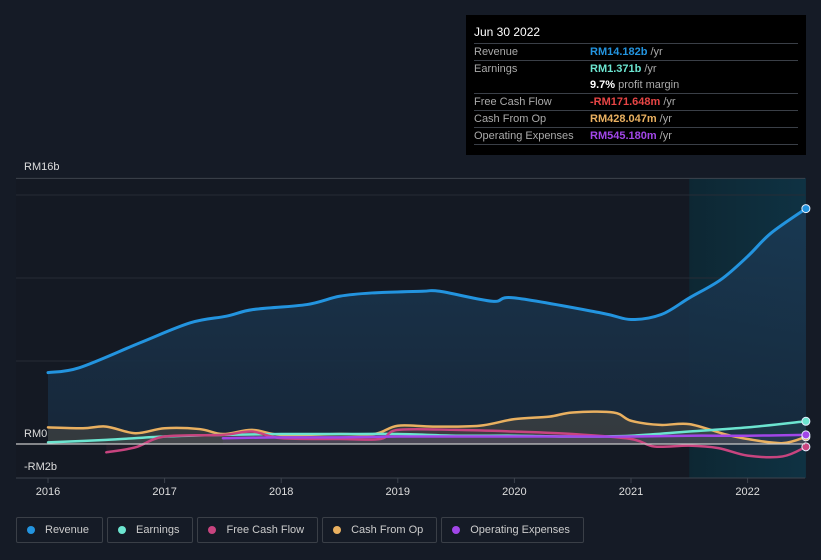 Image resolution: width=821 pixels, height=560 pixels. Describe the element at coordinates (158, 530) in the screenshot. I see `legend-label: Earnings` at that location.